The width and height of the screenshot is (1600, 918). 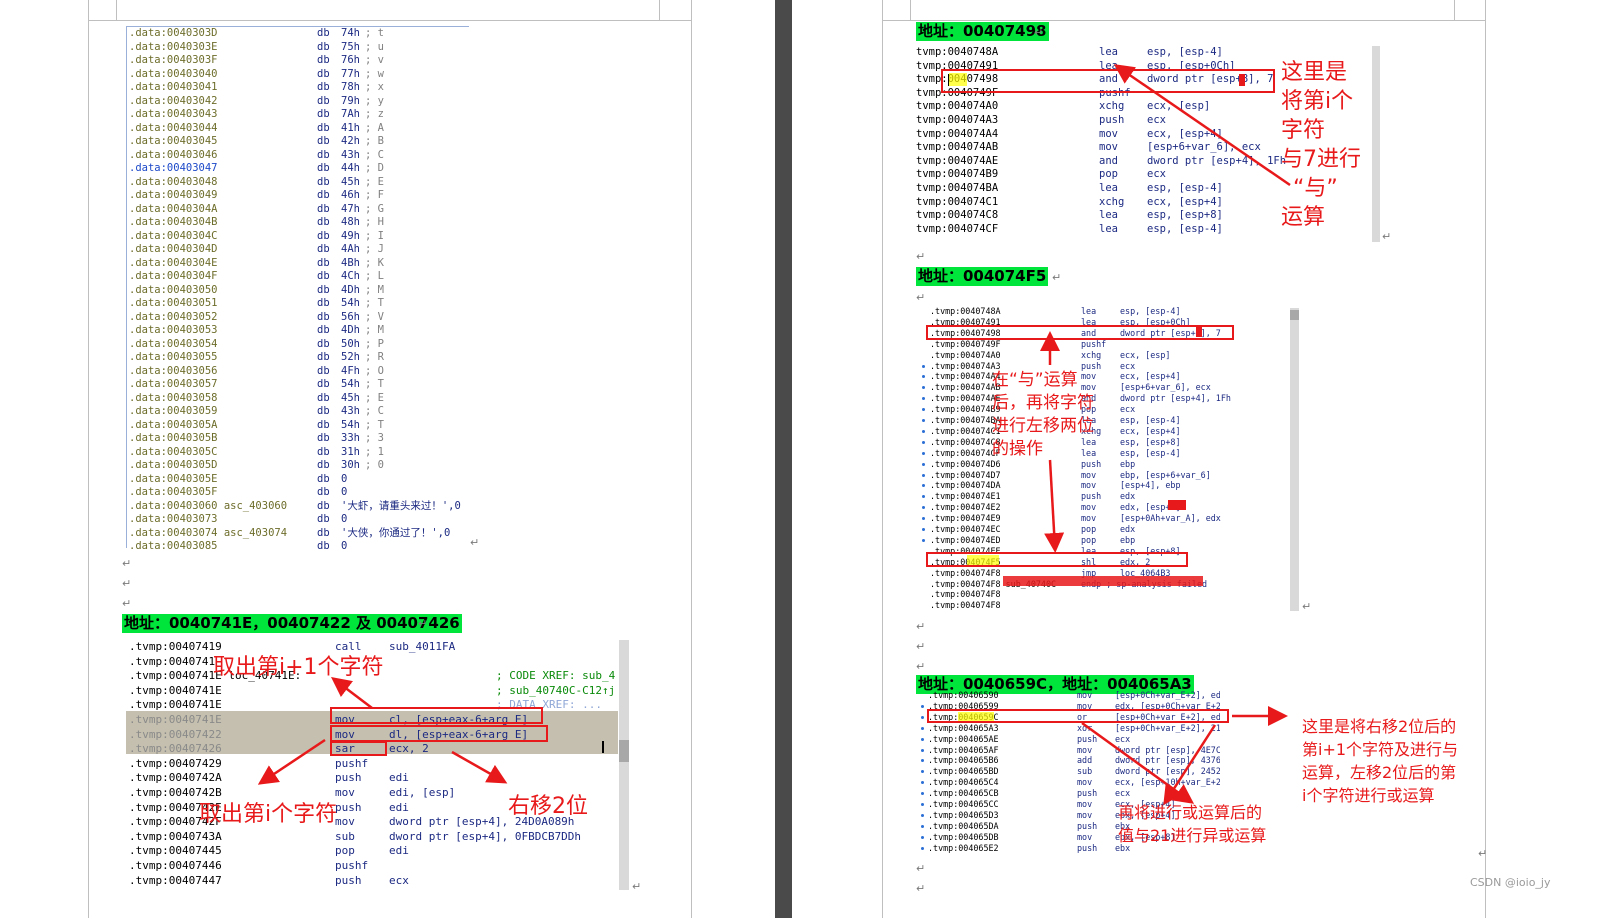 I want to click on arrow-and7, so click(x=1202, y=125).